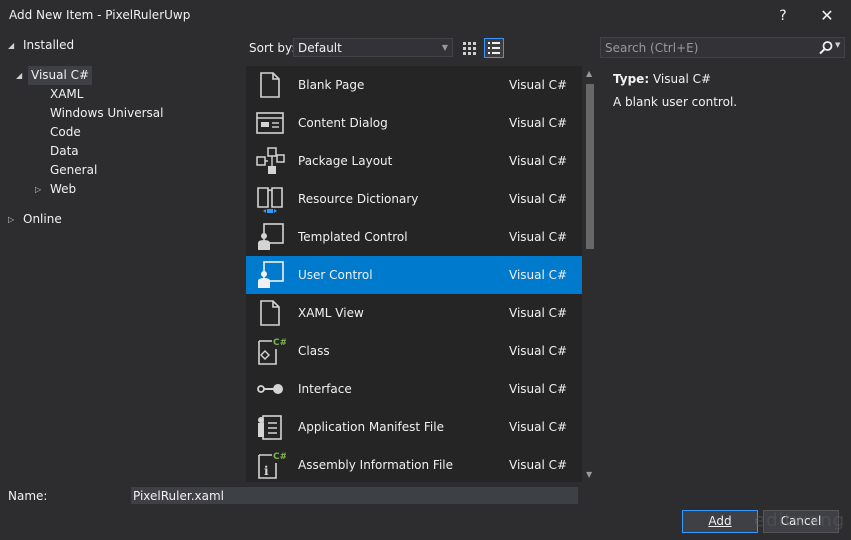 Image resolution: width=851 pixels, height=540 pixels. I want to click on scrollbar-thumb, so click(590, 166).